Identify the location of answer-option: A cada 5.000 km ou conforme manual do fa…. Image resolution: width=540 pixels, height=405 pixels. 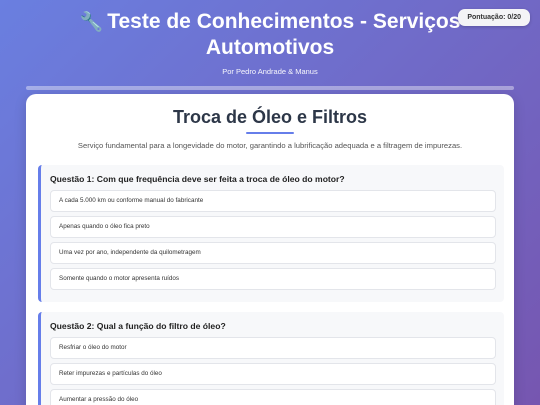
(273, 201).